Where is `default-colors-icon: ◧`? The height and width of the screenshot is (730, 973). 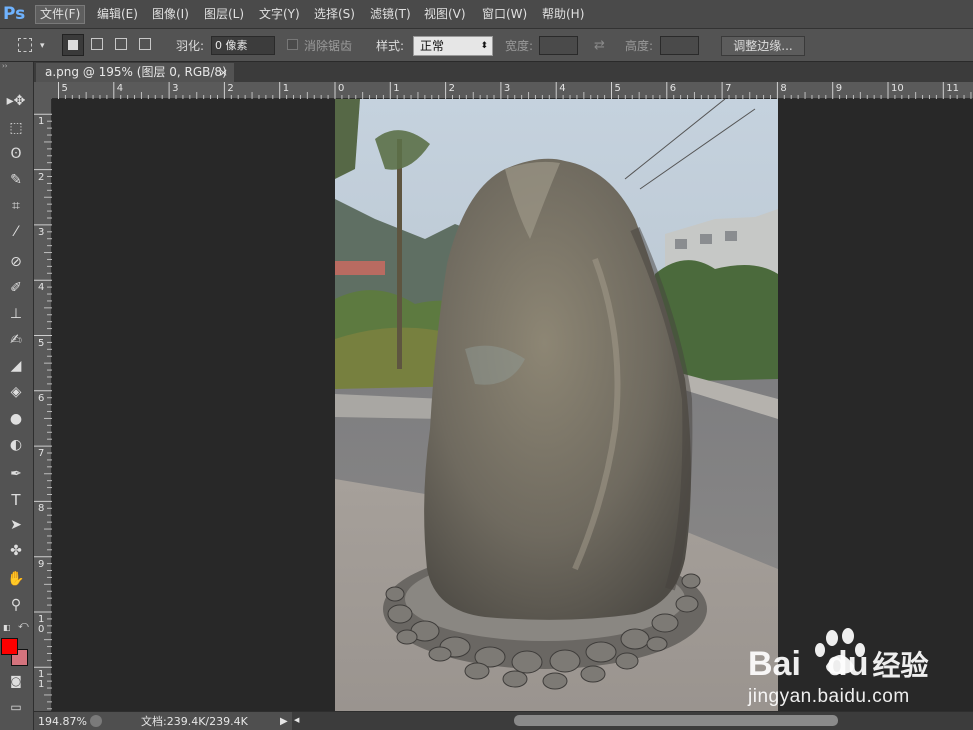 default-colors-icon: ◧ is located at coordinates (7, 627).